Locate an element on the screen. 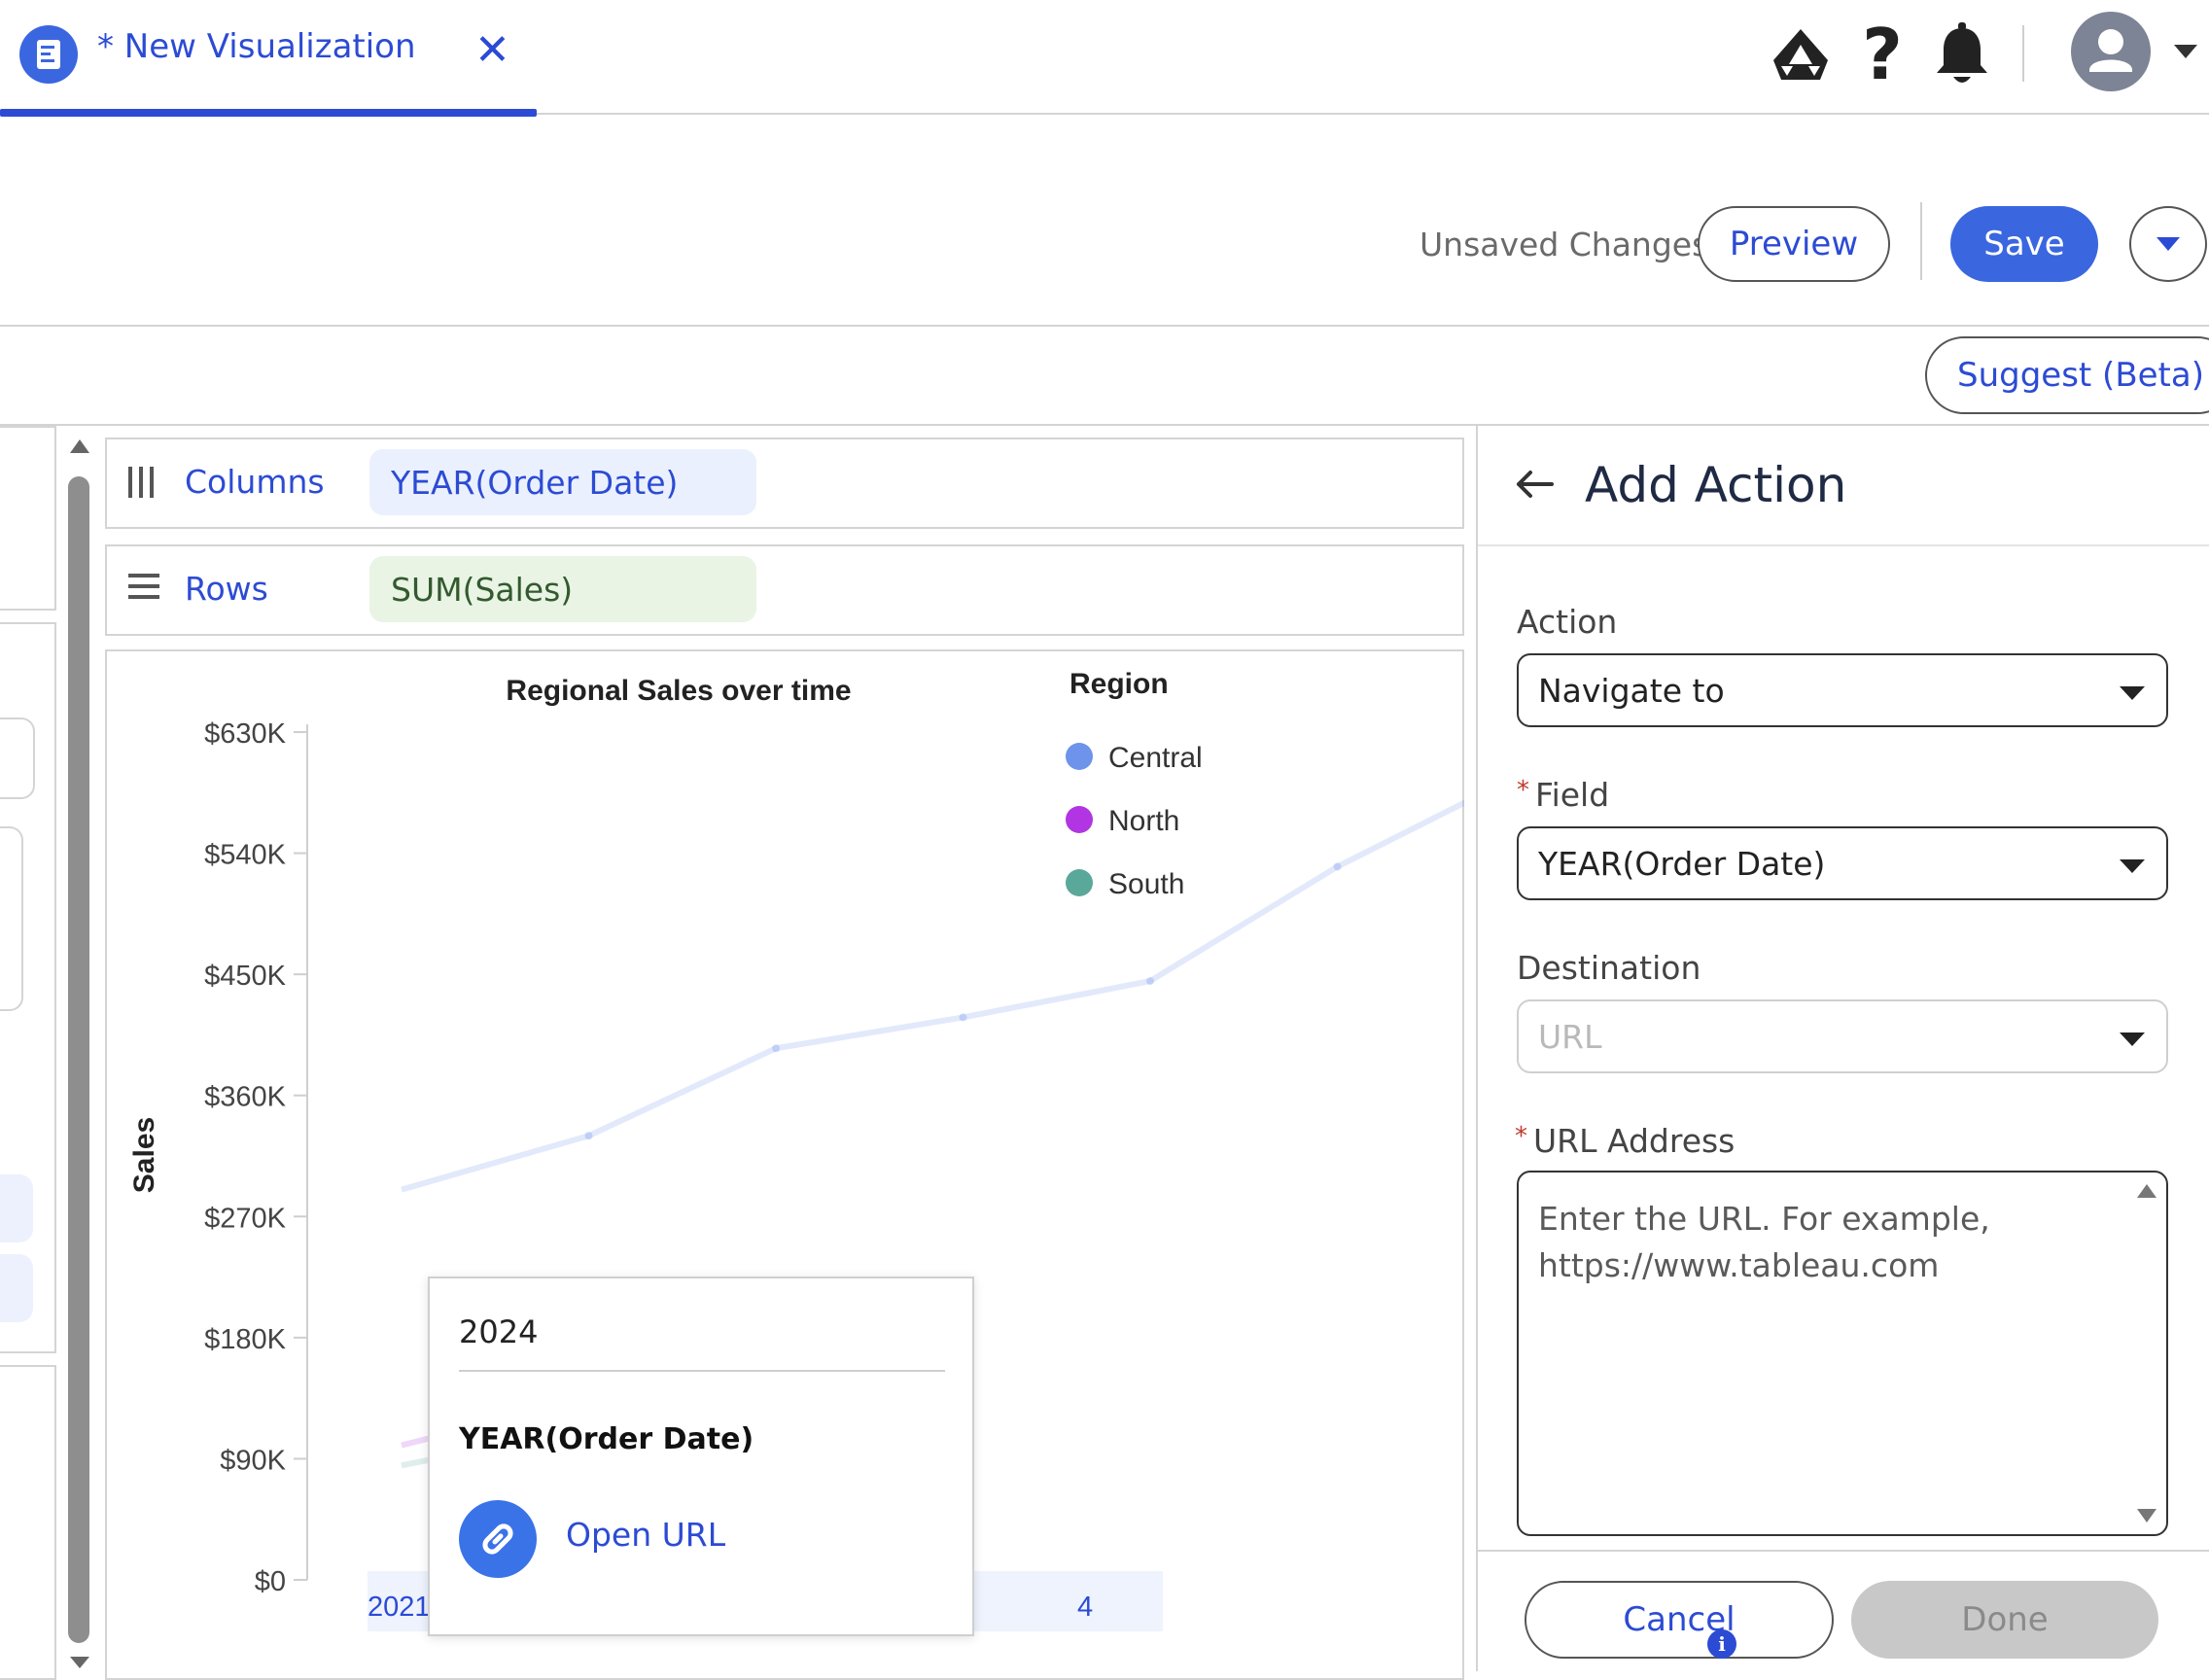  panel-title: Add Action is located at coordinates (1716, 485).